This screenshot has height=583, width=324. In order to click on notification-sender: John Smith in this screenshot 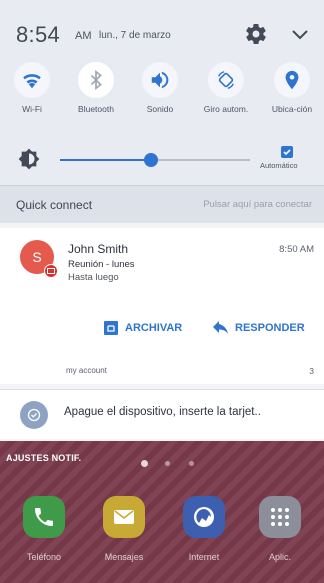, I will do `click(98, 249)`.